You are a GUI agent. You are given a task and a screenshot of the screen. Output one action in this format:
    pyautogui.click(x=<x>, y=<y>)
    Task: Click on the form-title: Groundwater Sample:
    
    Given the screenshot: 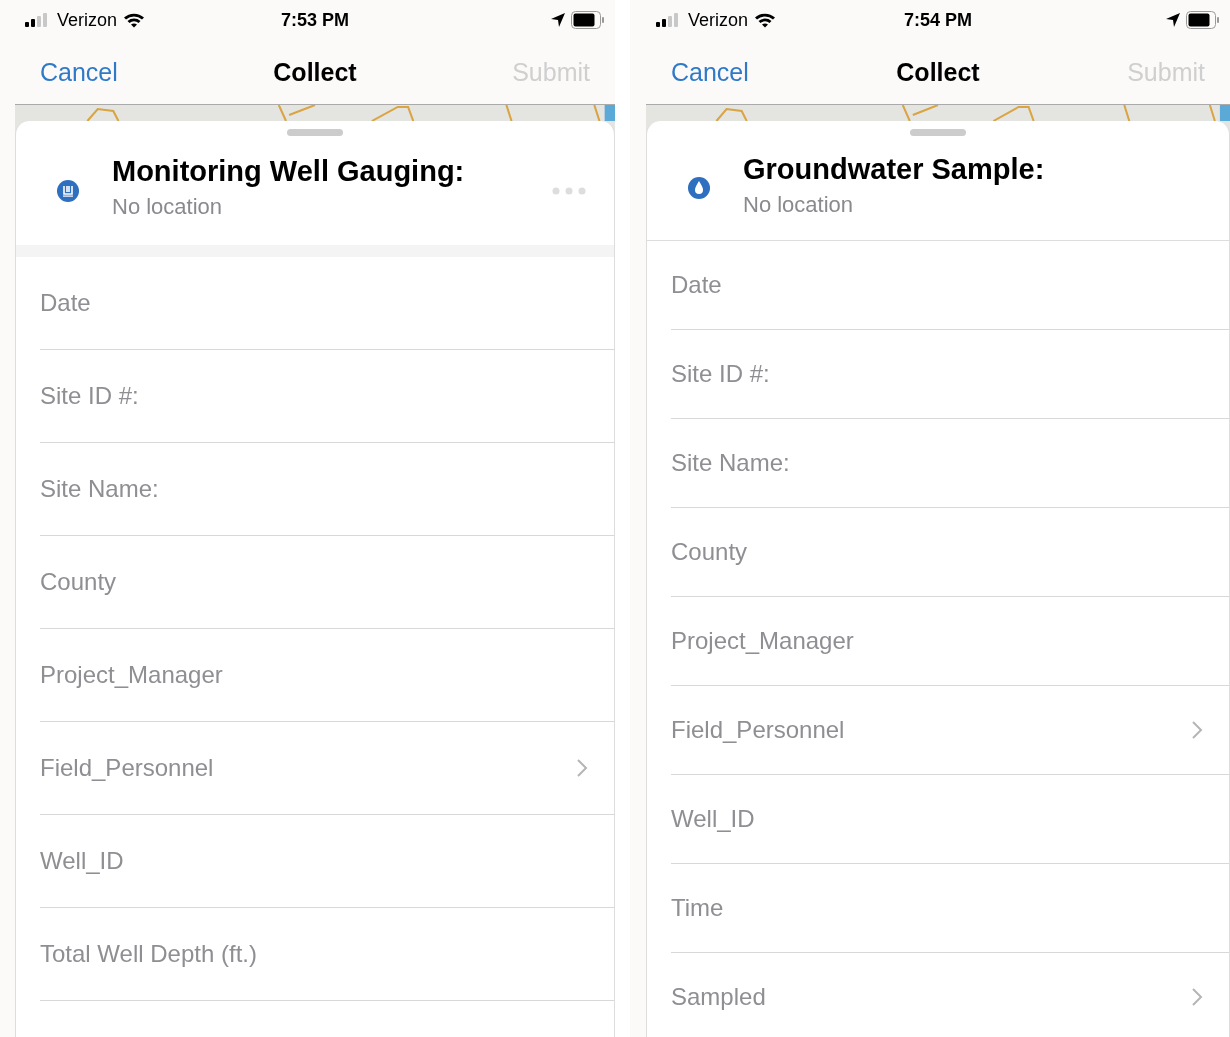 What is the action you would take?
    pyautogui.click(x=894, y=169)
    